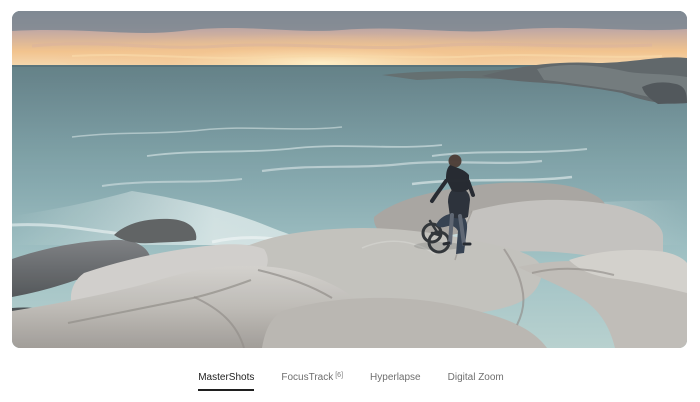 Image resolution: width=700 pixels, height=402 pixels. I want to click on tab-digital-zoom-label: Digital Zoom, so click(475, 377).